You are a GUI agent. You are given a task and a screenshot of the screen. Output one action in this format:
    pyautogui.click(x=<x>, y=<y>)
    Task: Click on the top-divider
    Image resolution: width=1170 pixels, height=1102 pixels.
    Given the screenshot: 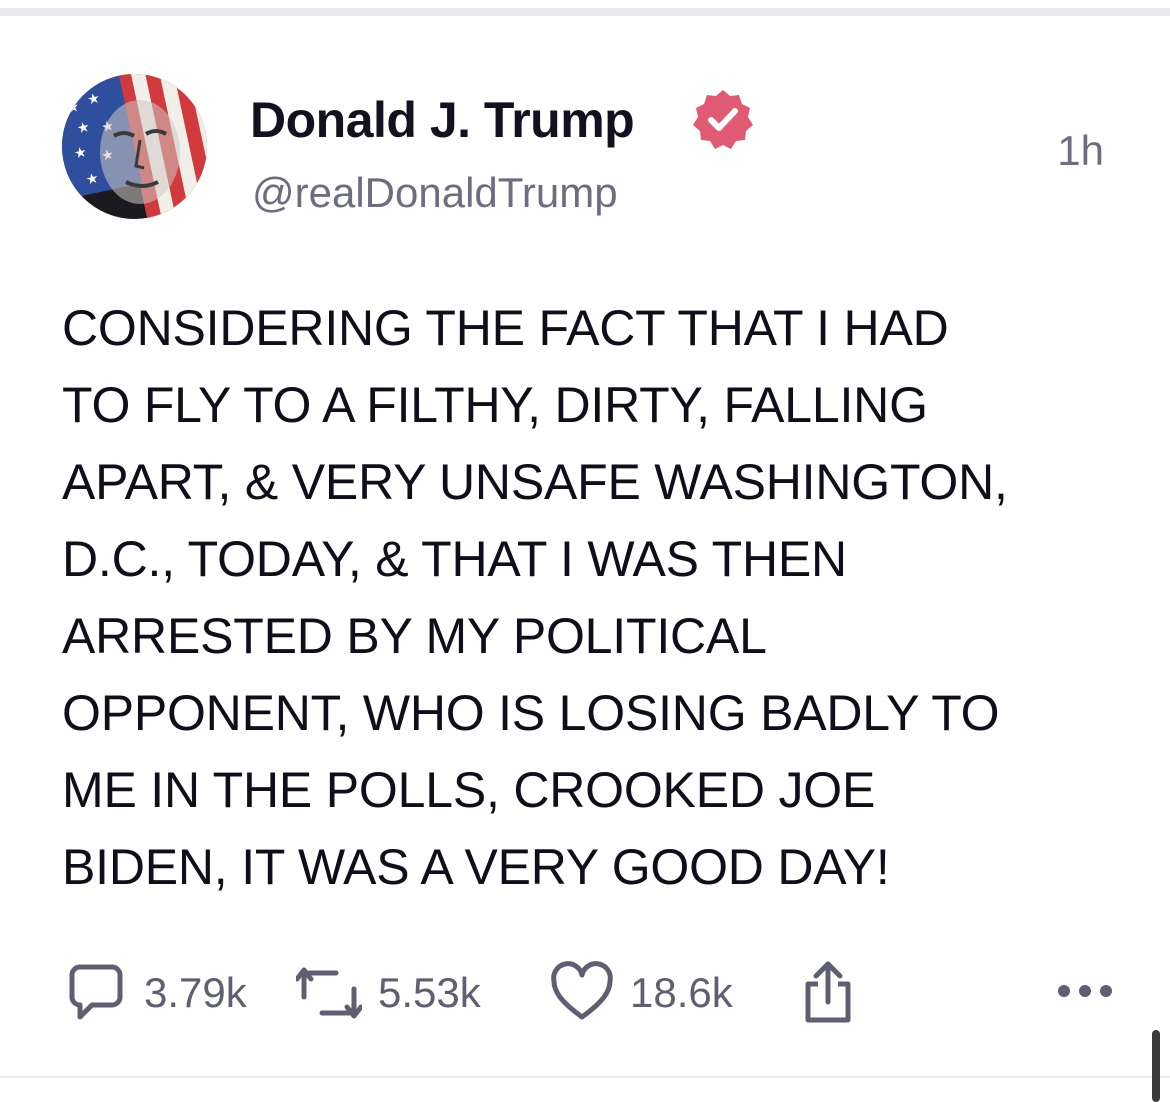 What is the action you would take?
    pyautogui.click(x=585, y=12)
    